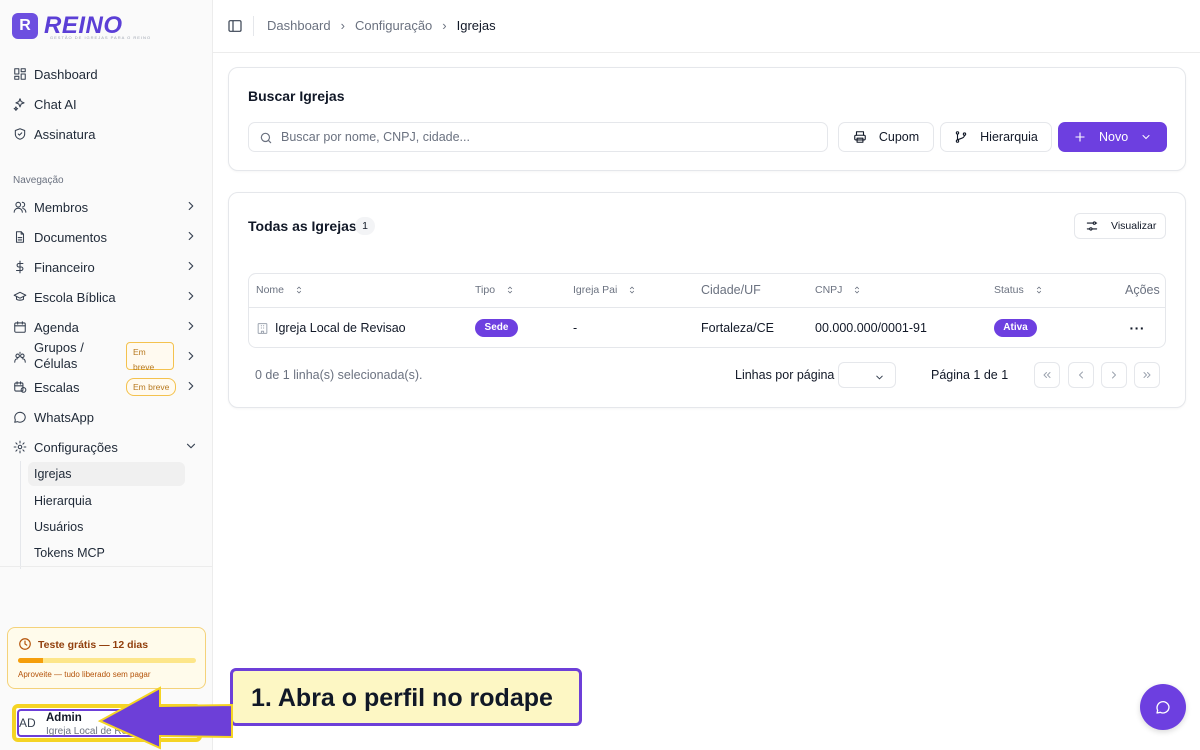 This screenshot has height=750, width=1200. What do you see at coordinates (20, 297) in the screenshot?
I see `graduation-cap-icon` at bounding box center [20, 297].